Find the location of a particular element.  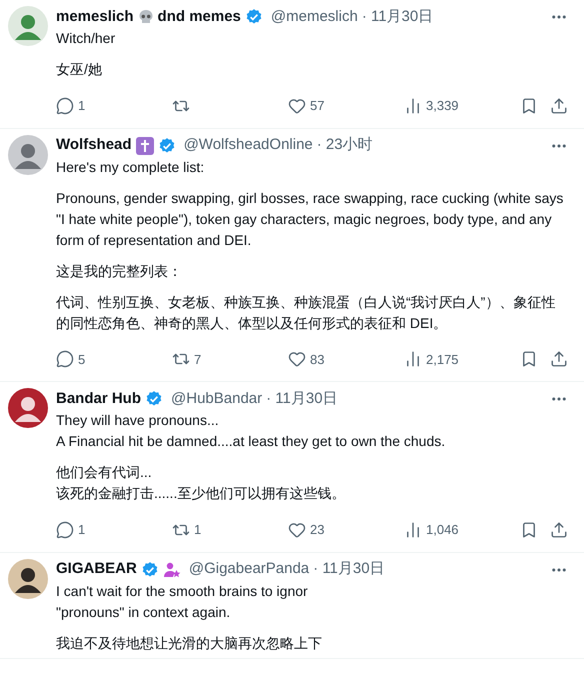

repost-count: 1 is located at coordinates (198, 530).